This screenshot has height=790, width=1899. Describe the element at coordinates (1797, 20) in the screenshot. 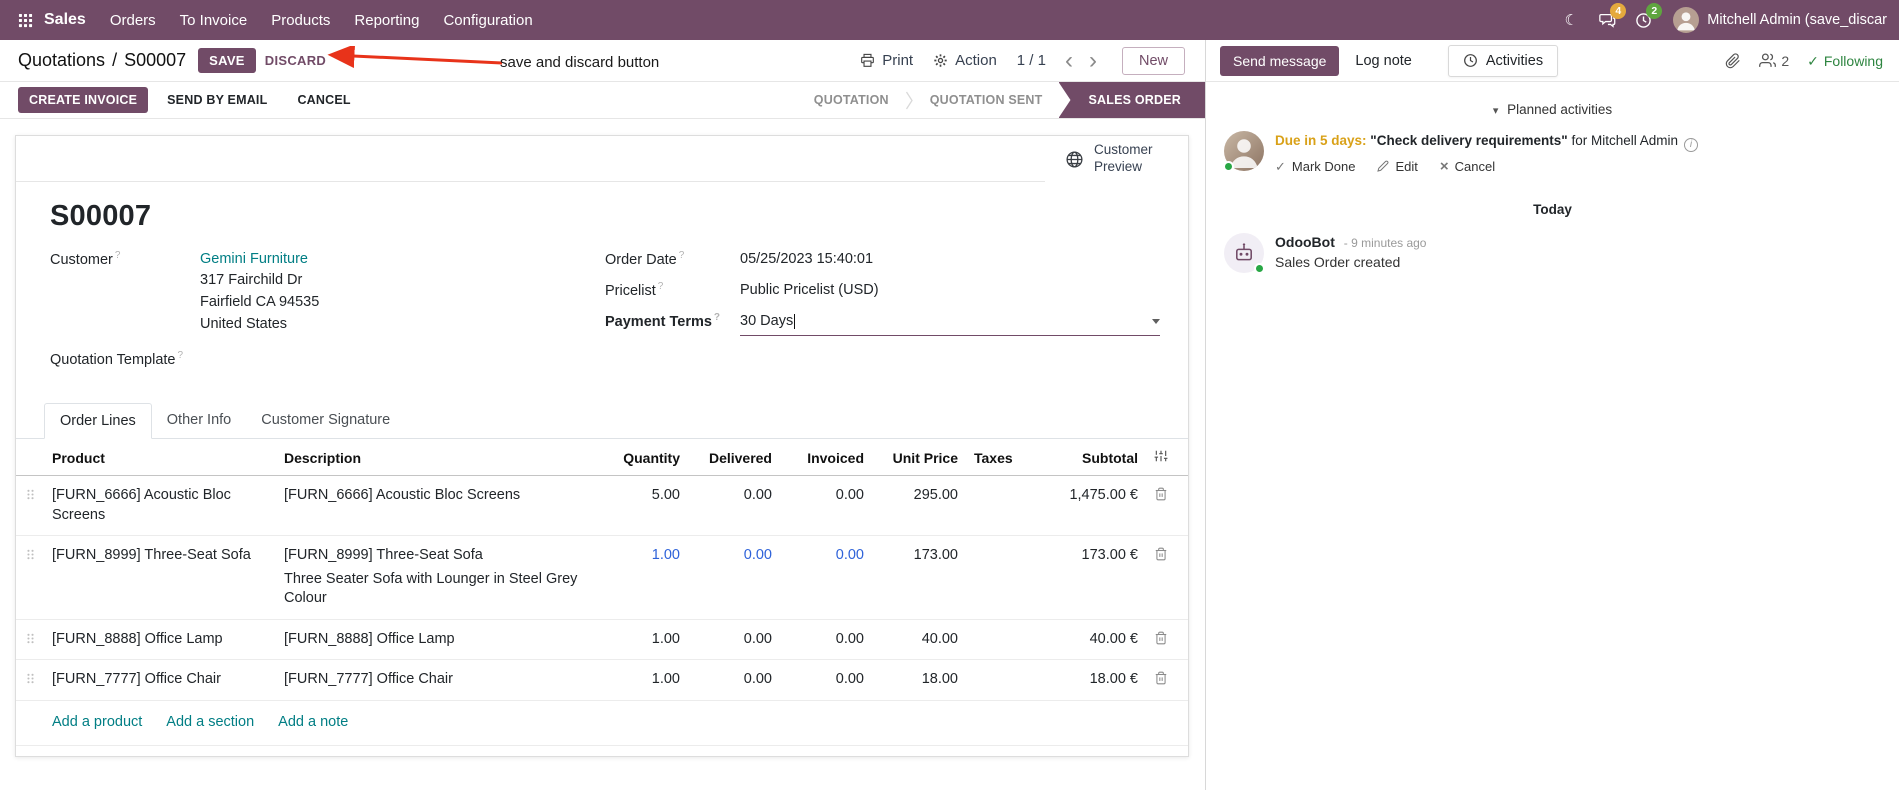

I see `user-menu: Mitchell Admin (save_discar` at that location.